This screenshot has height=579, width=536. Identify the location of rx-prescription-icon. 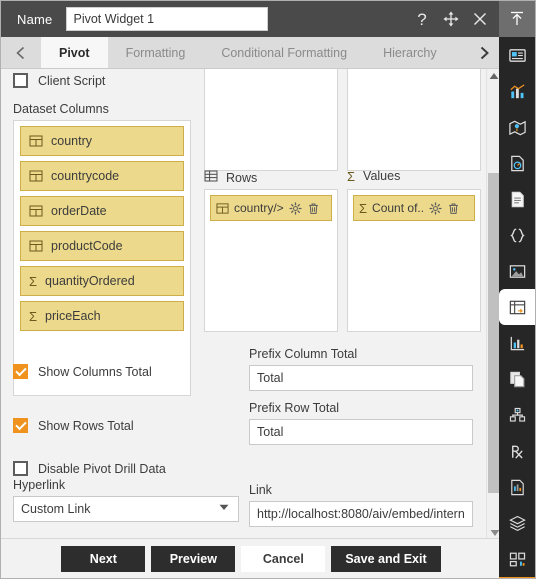
(517, 451).